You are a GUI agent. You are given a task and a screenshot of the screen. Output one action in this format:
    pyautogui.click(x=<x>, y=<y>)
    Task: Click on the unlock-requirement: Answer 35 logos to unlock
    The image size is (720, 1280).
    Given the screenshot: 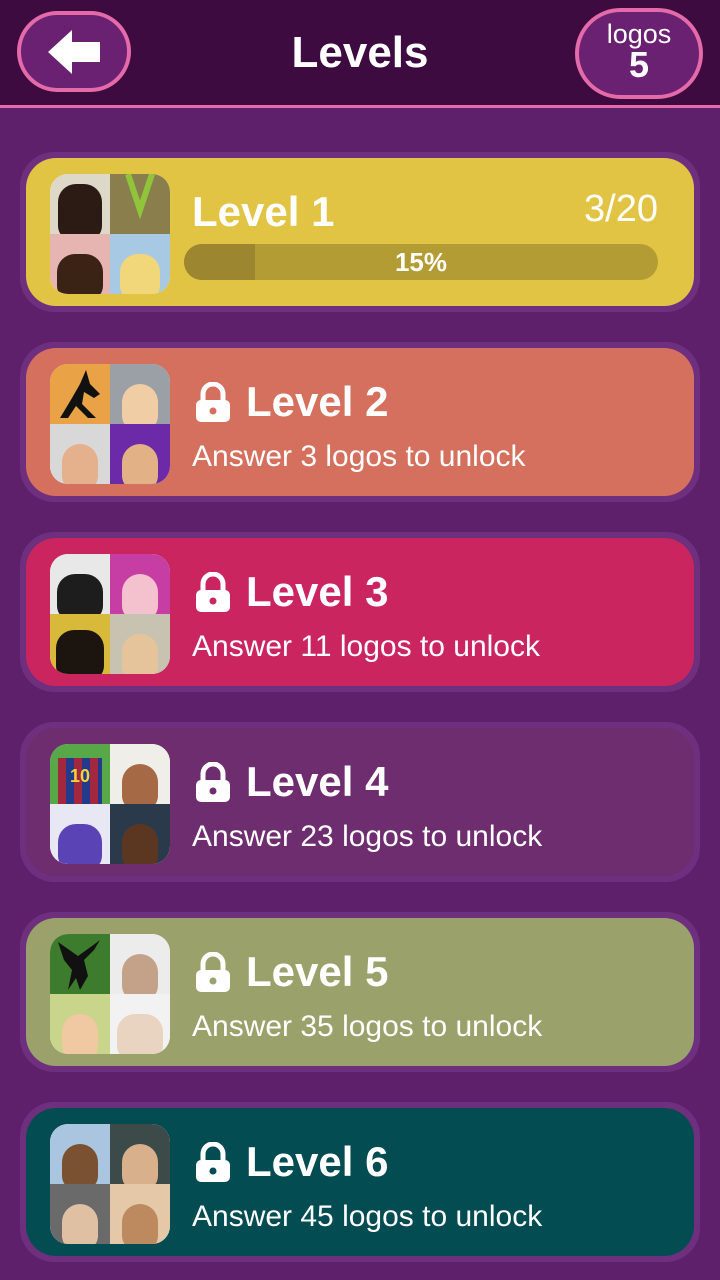 What is the action you would take?
    pyautogui.click(x=367, y=1026)
    